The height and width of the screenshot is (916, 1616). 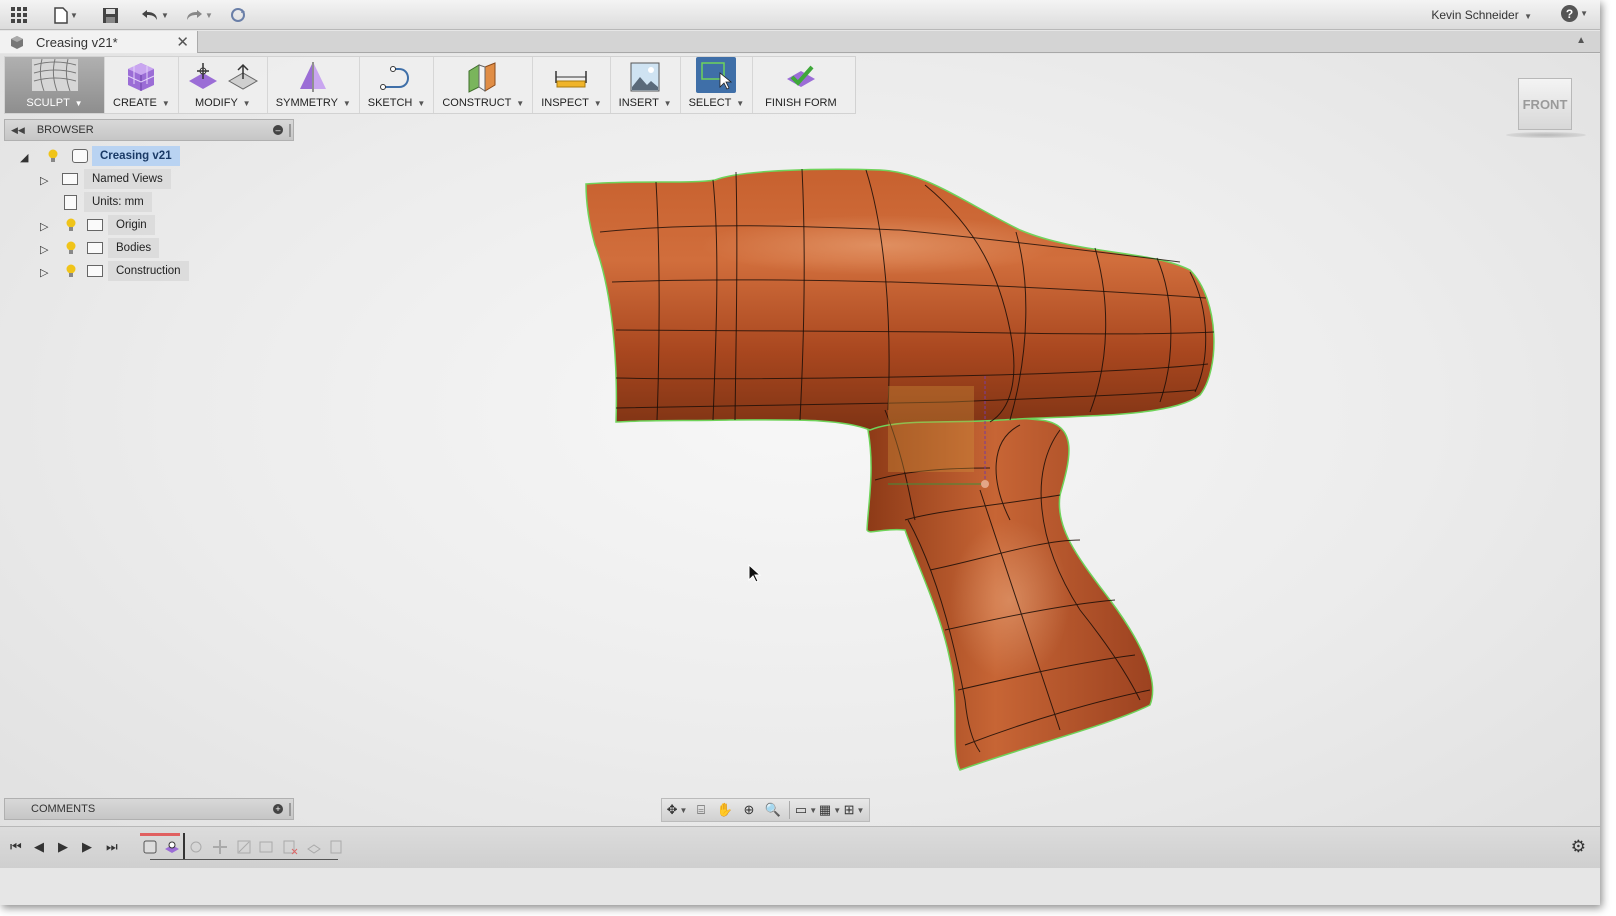 What do you see at coordinates (484, 85) in the screenshot?
I see `construct-menu-button: CONSTRUCT ▼` at bounding box center [484, 85].